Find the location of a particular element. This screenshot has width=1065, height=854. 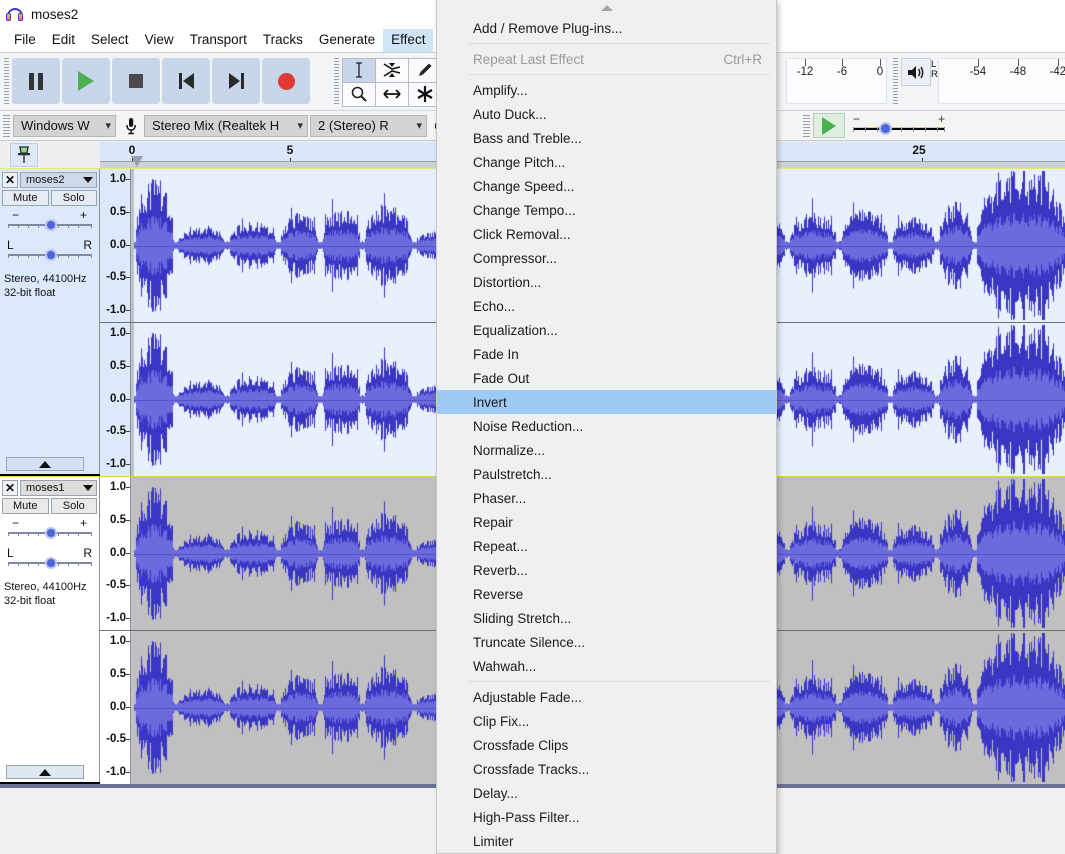

menu-tracks: Tracks is located at coordinates (283, 40).